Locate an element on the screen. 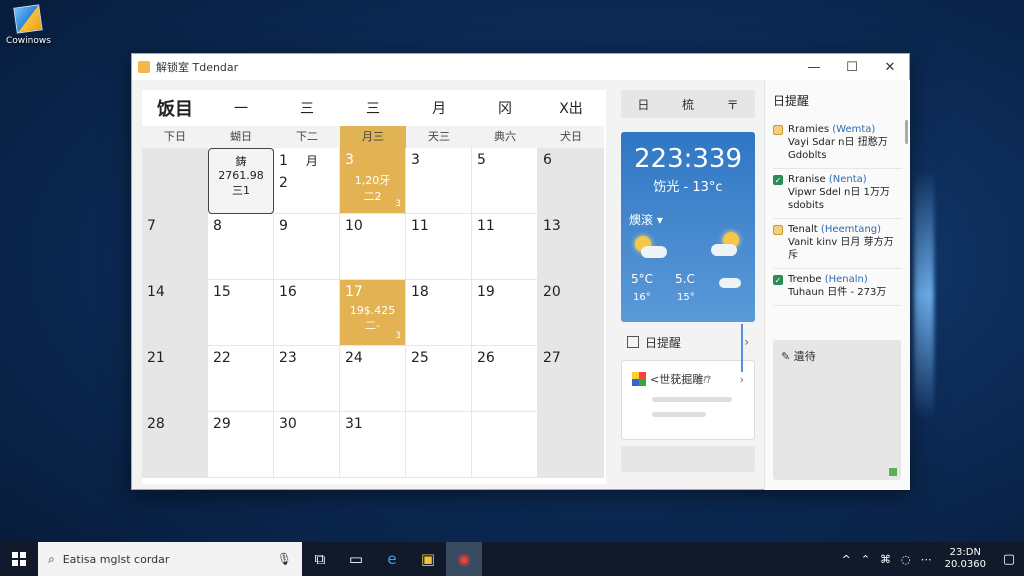 This screenshot has width=1024, height=576. calendar-day: 13 is located at coordinates (571, 247).